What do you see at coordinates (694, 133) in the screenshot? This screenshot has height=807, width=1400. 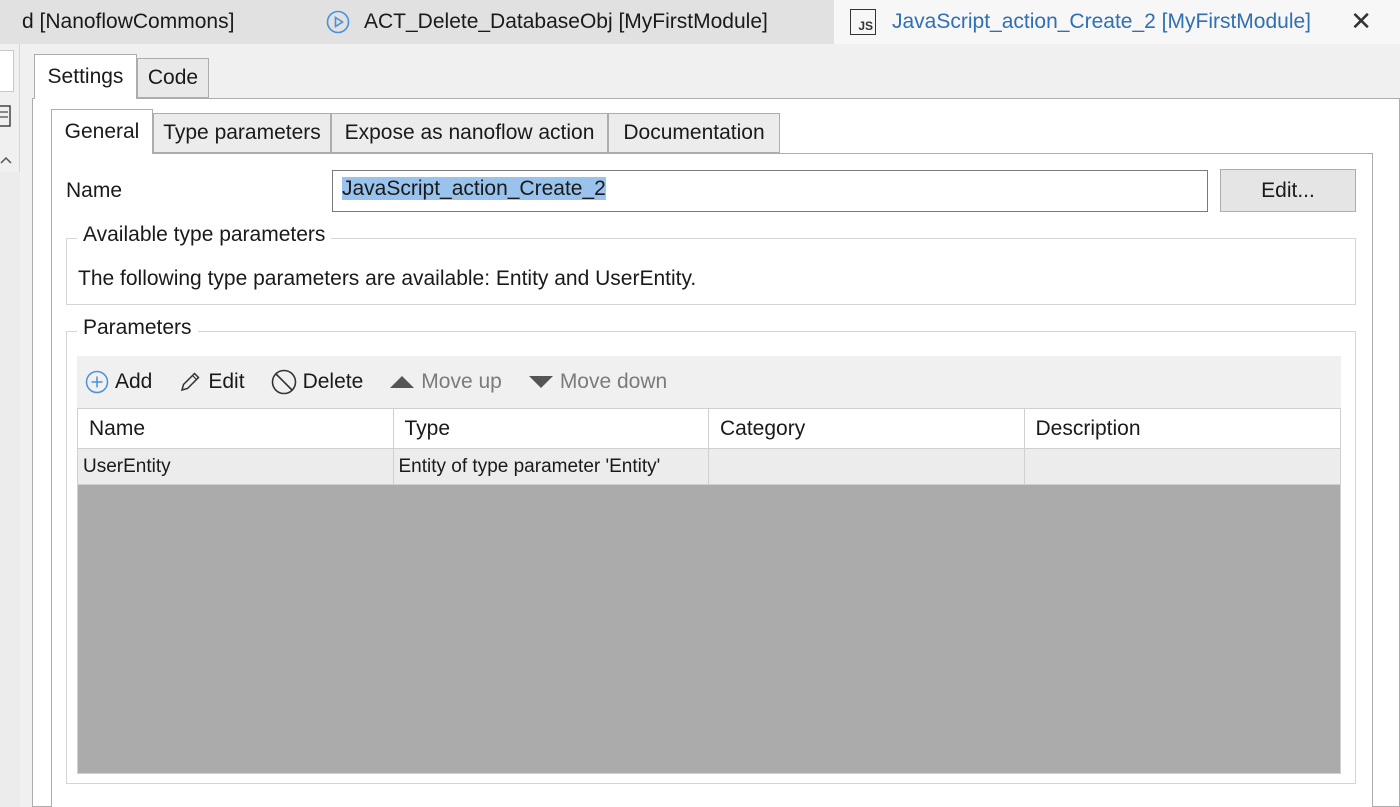 I see `tab-documentation: Documentation` at bounding box center [694, 133].